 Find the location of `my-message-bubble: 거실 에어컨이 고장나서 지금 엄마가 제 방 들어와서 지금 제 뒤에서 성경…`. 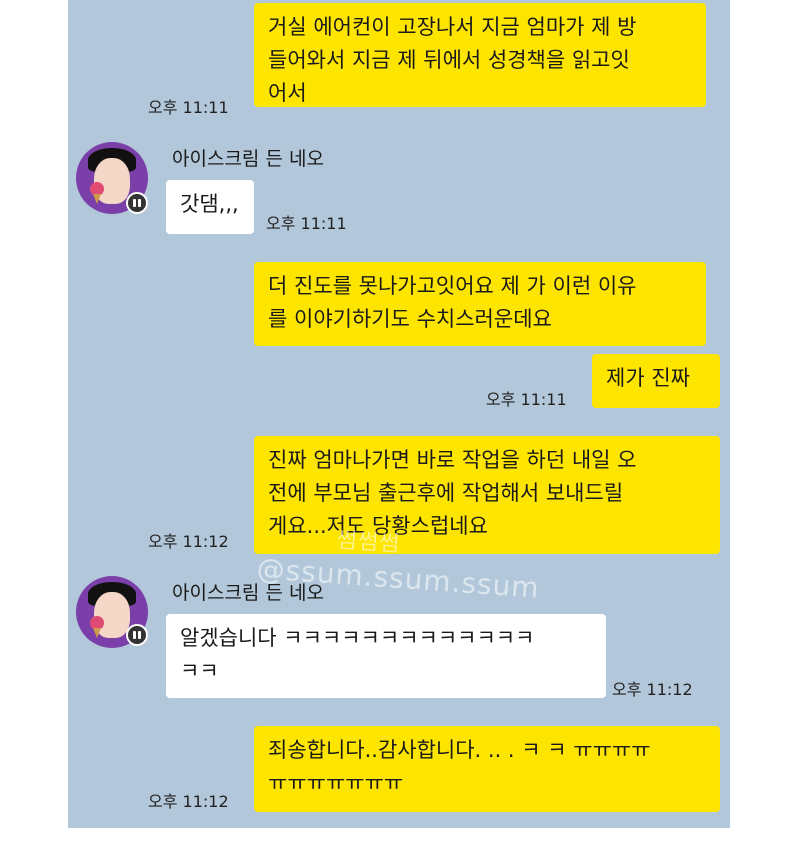

my-message-bubble: 거실 에어컨이 고장나서 지금 엄마가 제 방 들어와서 지금 제 뒤에서 성경… is located at coordinates (480, 55).